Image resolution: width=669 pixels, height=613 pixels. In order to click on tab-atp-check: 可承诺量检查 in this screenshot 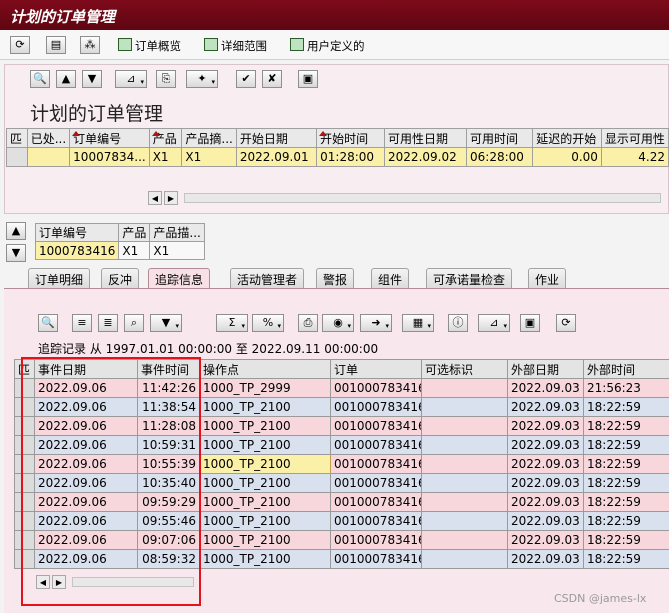, I will do `click(469, 278)`.